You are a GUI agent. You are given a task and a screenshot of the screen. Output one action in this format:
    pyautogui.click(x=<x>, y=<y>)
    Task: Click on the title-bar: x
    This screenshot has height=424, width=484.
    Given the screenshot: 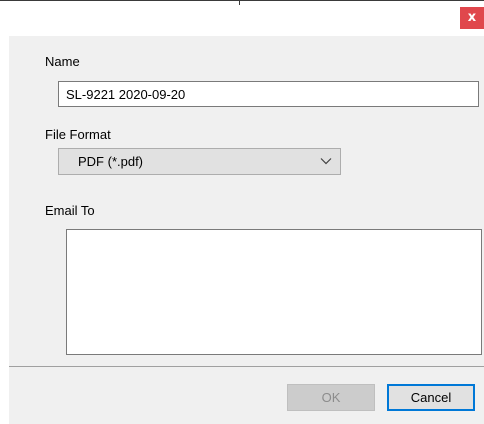 What is the action you would take?
    pyautogui.click(x=242, y=18)
    